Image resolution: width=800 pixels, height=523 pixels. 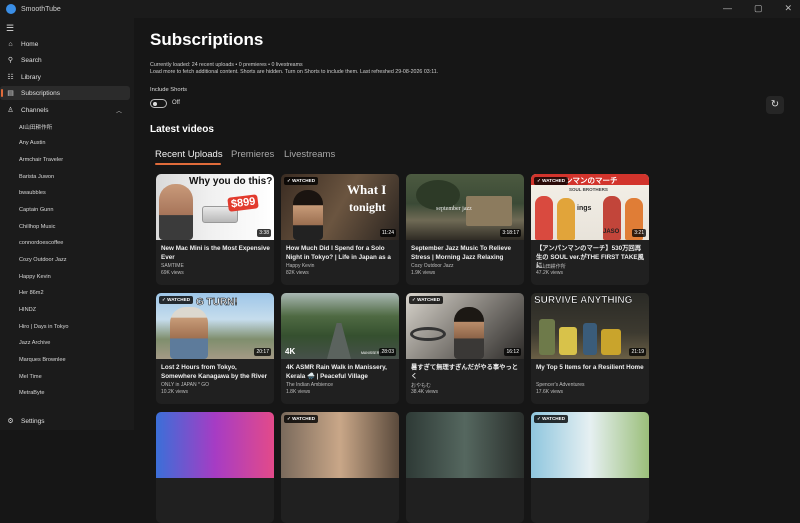 I want to click on video-channel: Spencer's Adventures, so click(x=560, y=385).